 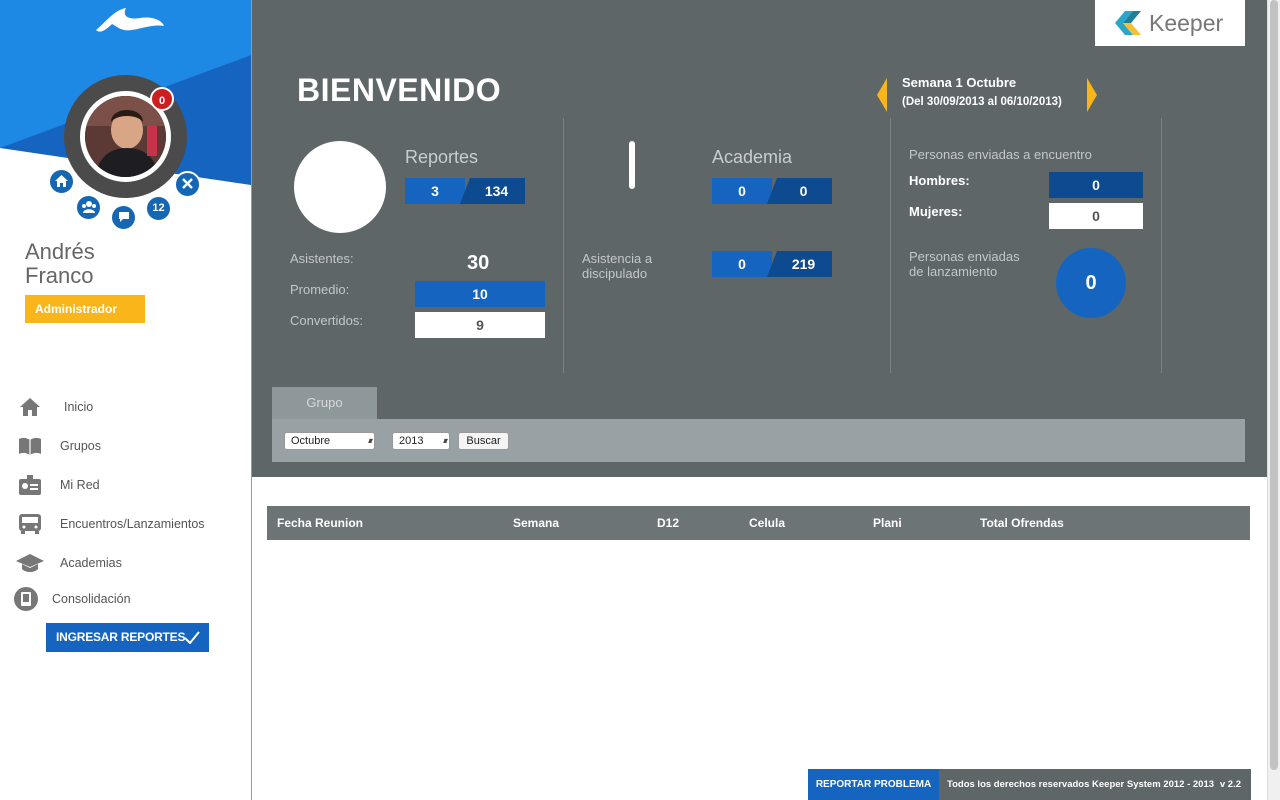 I want to click on year-select-value: 2013, so click(x=411, y=441).